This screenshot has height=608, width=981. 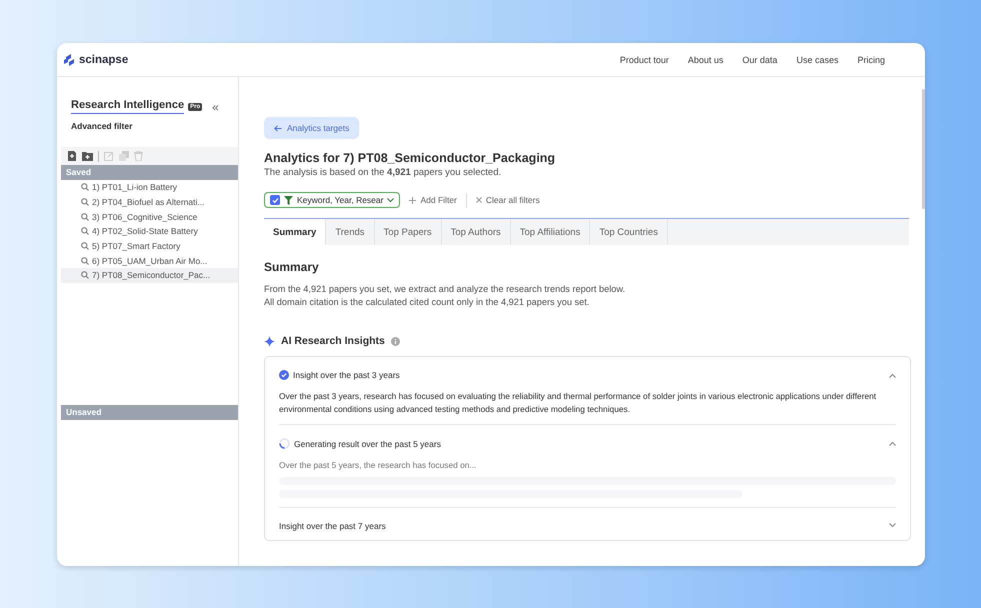 What do you see at coordinates (149, 246) in the screenshot?
I see `saved-query-item: 5) PT07_Smart Factory` at bounding box center [149, 246].